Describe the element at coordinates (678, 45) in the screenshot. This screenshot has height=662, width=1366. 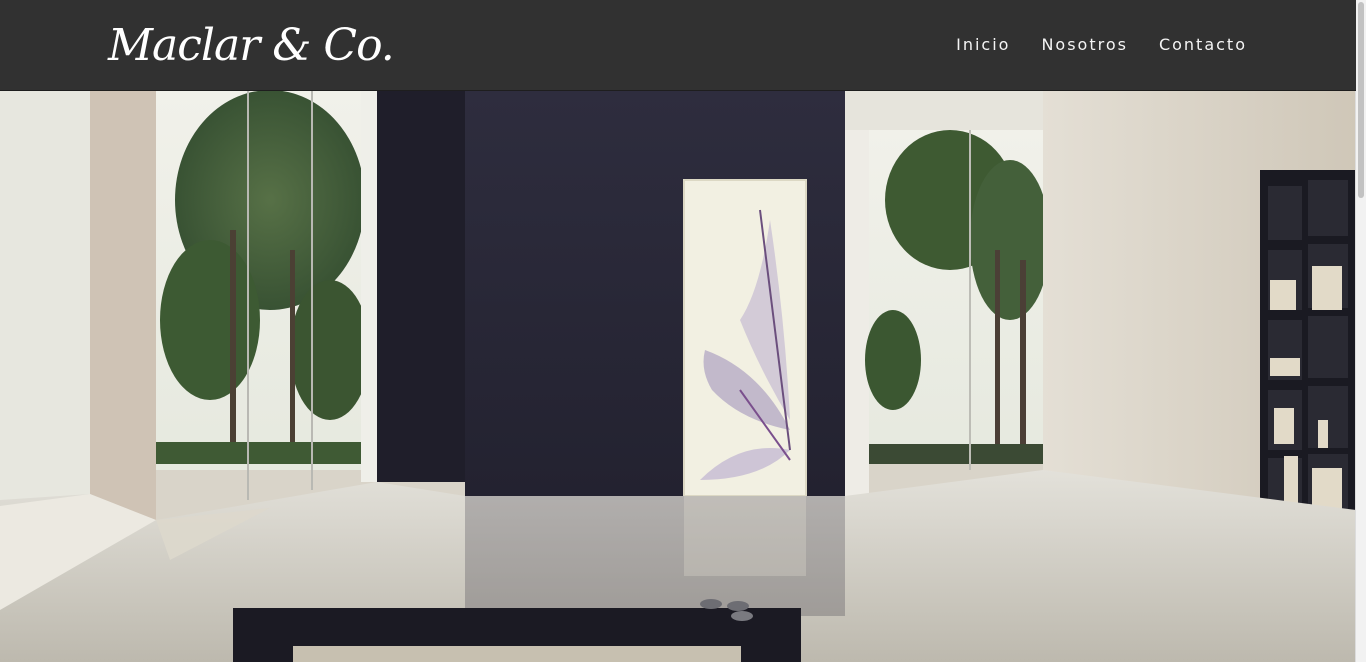
I see `site-header: Maclar & Co. Inicio Nosotros Contacto` at that location.